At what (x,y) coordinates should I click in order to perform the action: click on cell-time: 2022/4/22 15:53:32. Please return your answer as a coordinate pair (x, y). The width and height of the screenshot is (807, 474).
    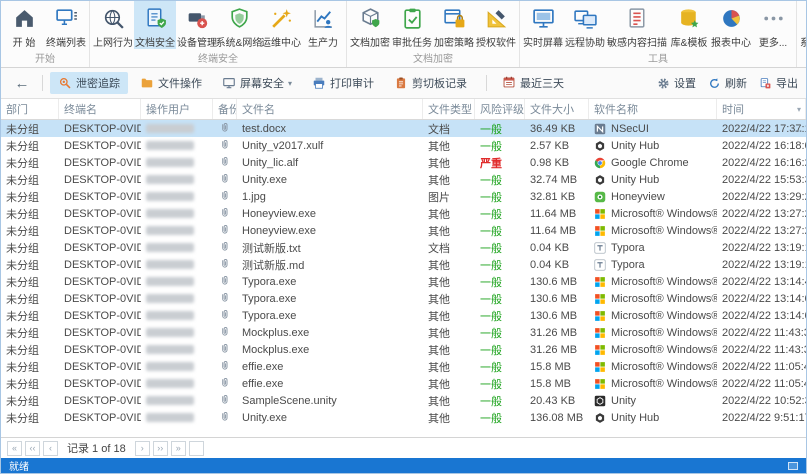
    Looking at the image, I should click on (761, 179).